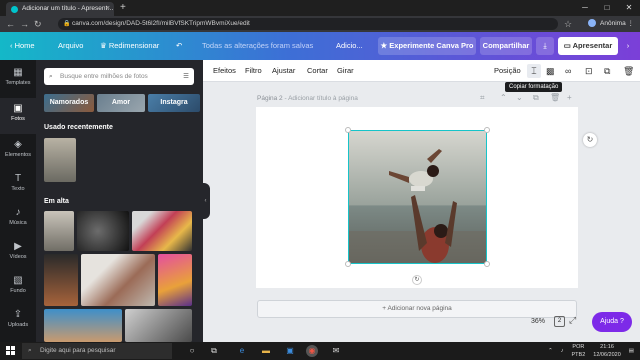 Image resolution: width=640 pixels, height=360 pixels. I want to click on forward-icon: →, so click(24, 24).